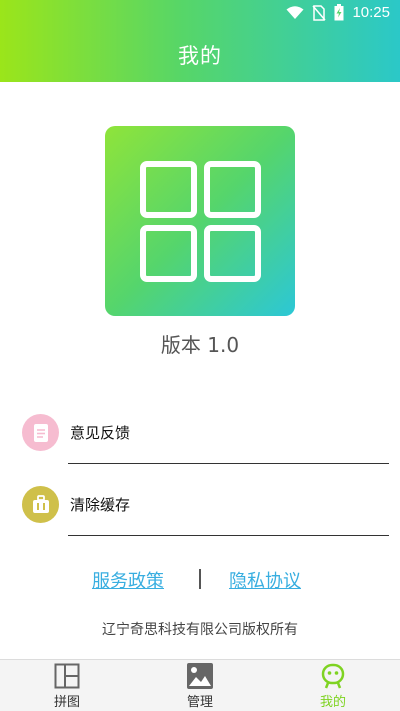 The width and height of the screenshot is (400, 711). I want to click on bottom-nav: 拼图 管理 我的, so click(200, 685).